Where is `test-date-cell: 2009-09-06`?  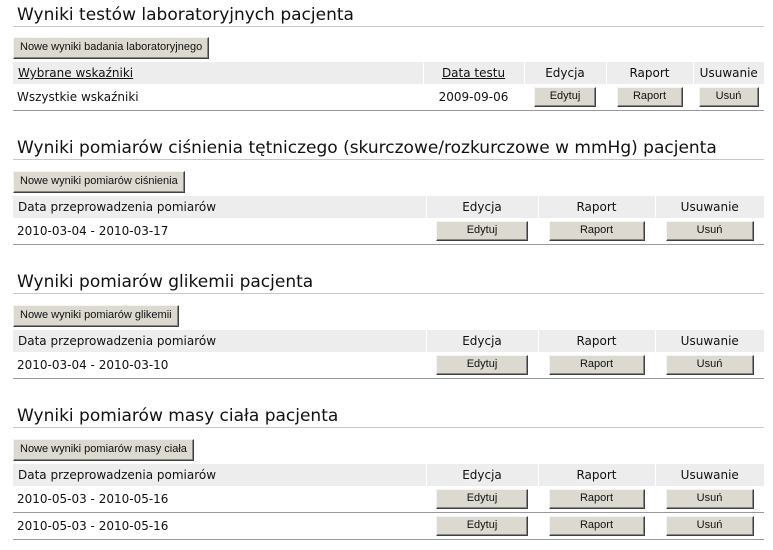 test-date-cell: 2009-09-06 is located at coordinates (473, 97).